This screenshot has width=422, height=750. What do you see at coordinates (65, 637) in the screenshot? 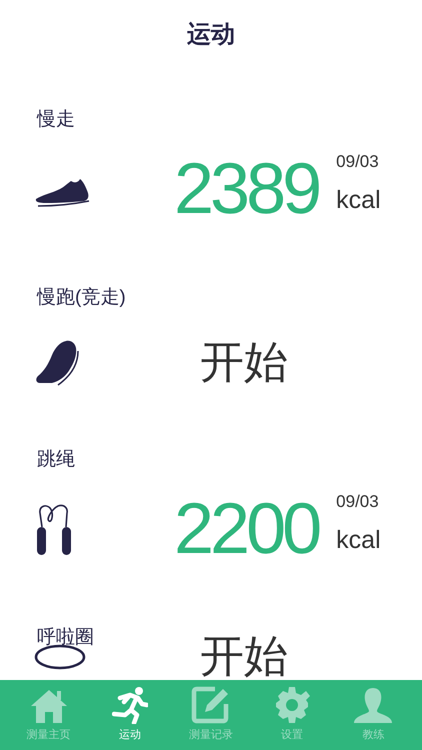
I see `activity-name: 呼啦圈` at bounding box center [65, 637].